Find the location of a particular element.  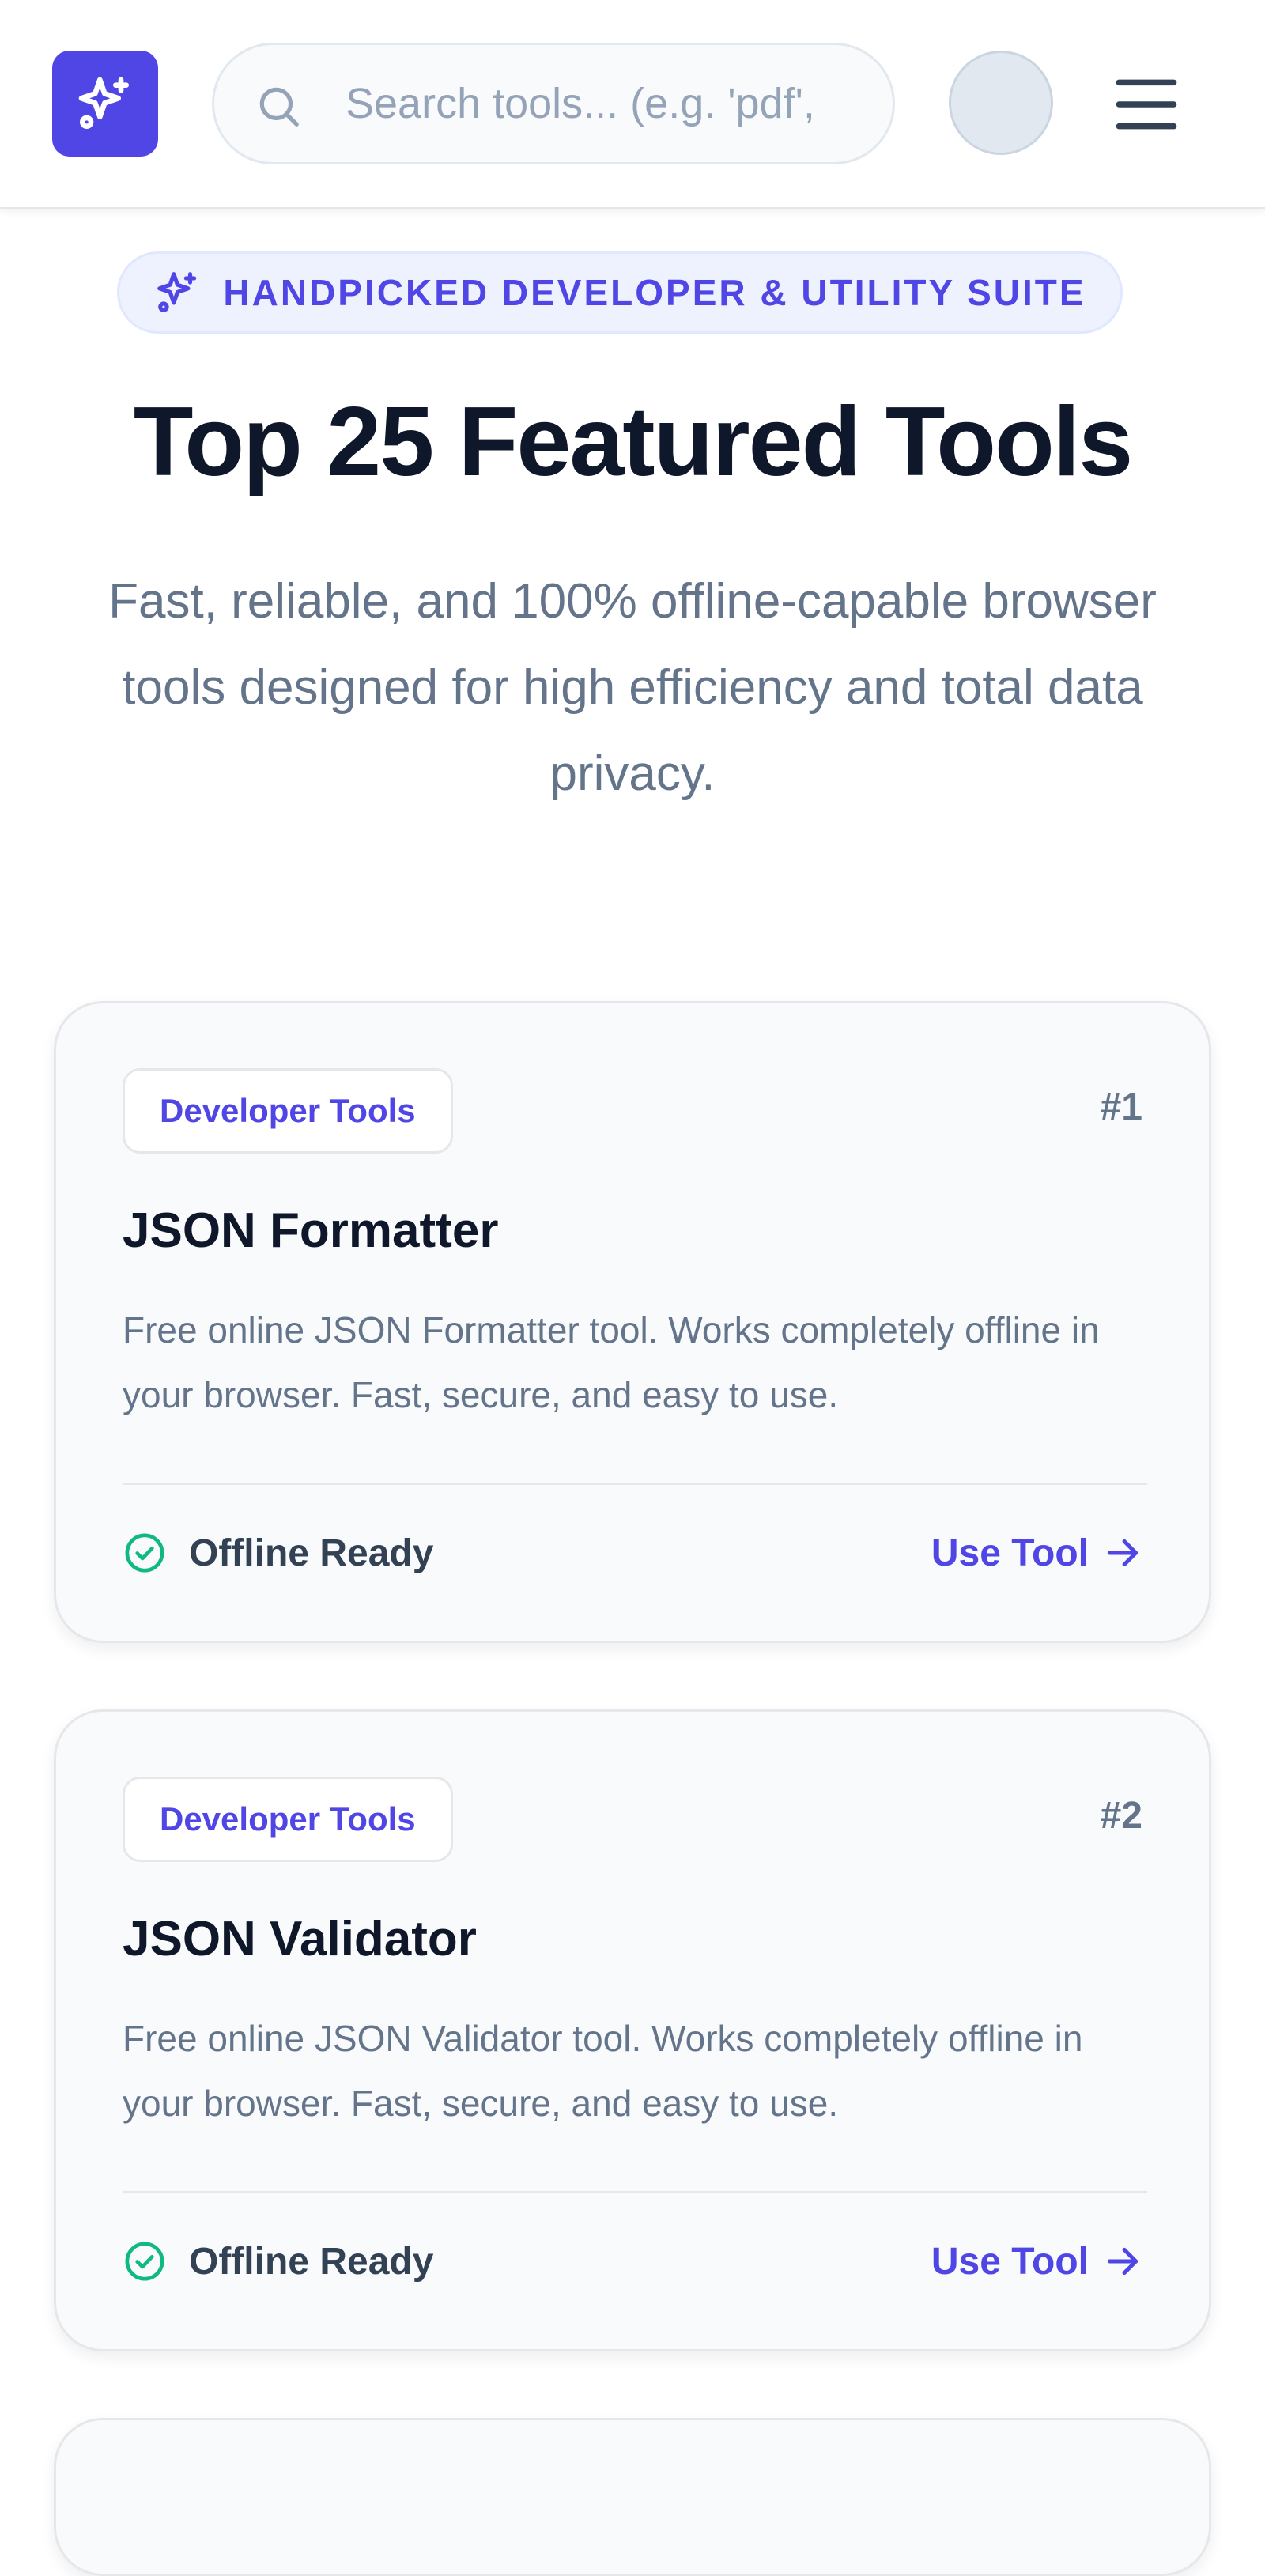

menu-button is located at coordinates (1146, 104).